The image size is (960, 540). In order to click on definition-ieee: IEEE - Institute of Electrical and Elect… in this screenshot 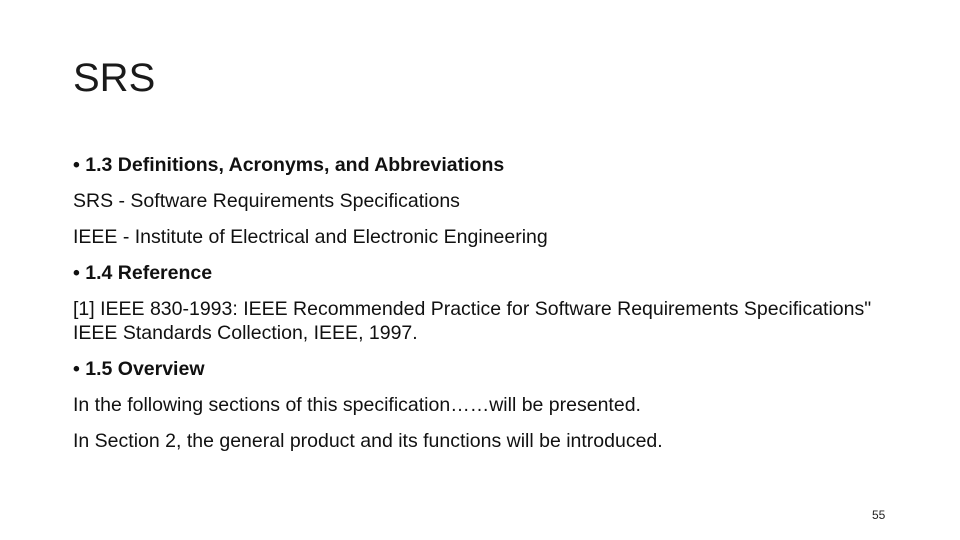, I will do `click(310, 237)`.